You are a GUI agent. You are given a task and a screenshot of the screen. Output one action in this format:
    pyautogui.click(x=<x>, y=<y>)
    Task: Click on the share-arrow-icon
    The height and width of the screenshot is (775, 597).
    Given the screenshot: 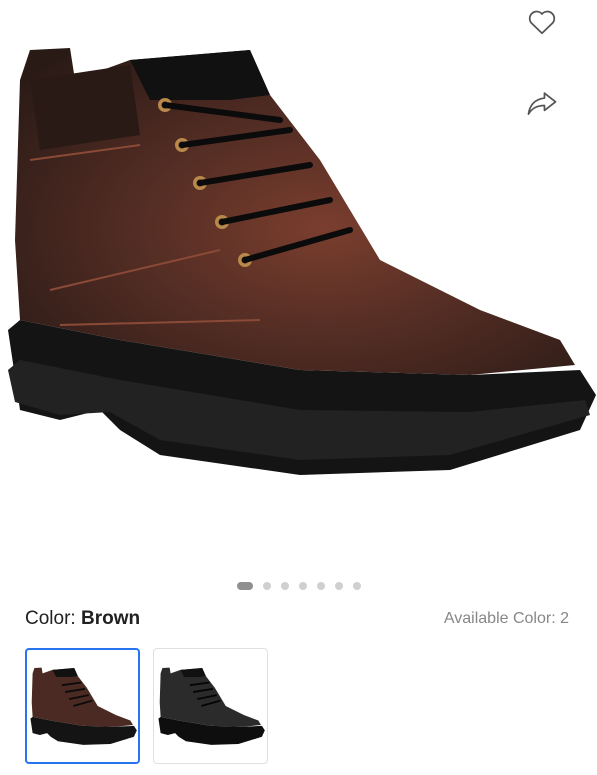 What is the action you would take?
    pyautogui.click(x=542, y=103)
    